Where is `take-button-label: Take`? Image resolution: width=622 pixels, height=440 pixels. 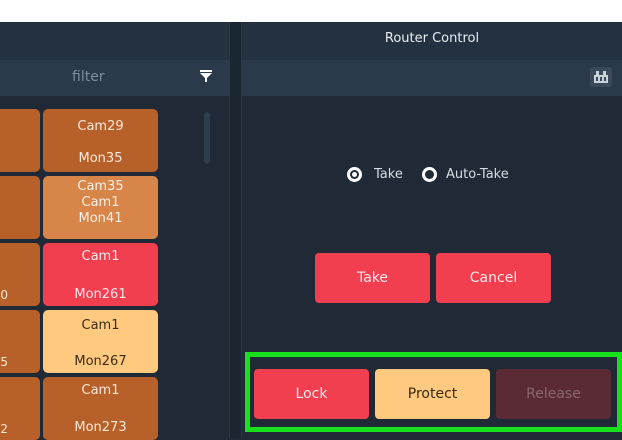 take-button-label: Take is located at coordinates (372, 278).